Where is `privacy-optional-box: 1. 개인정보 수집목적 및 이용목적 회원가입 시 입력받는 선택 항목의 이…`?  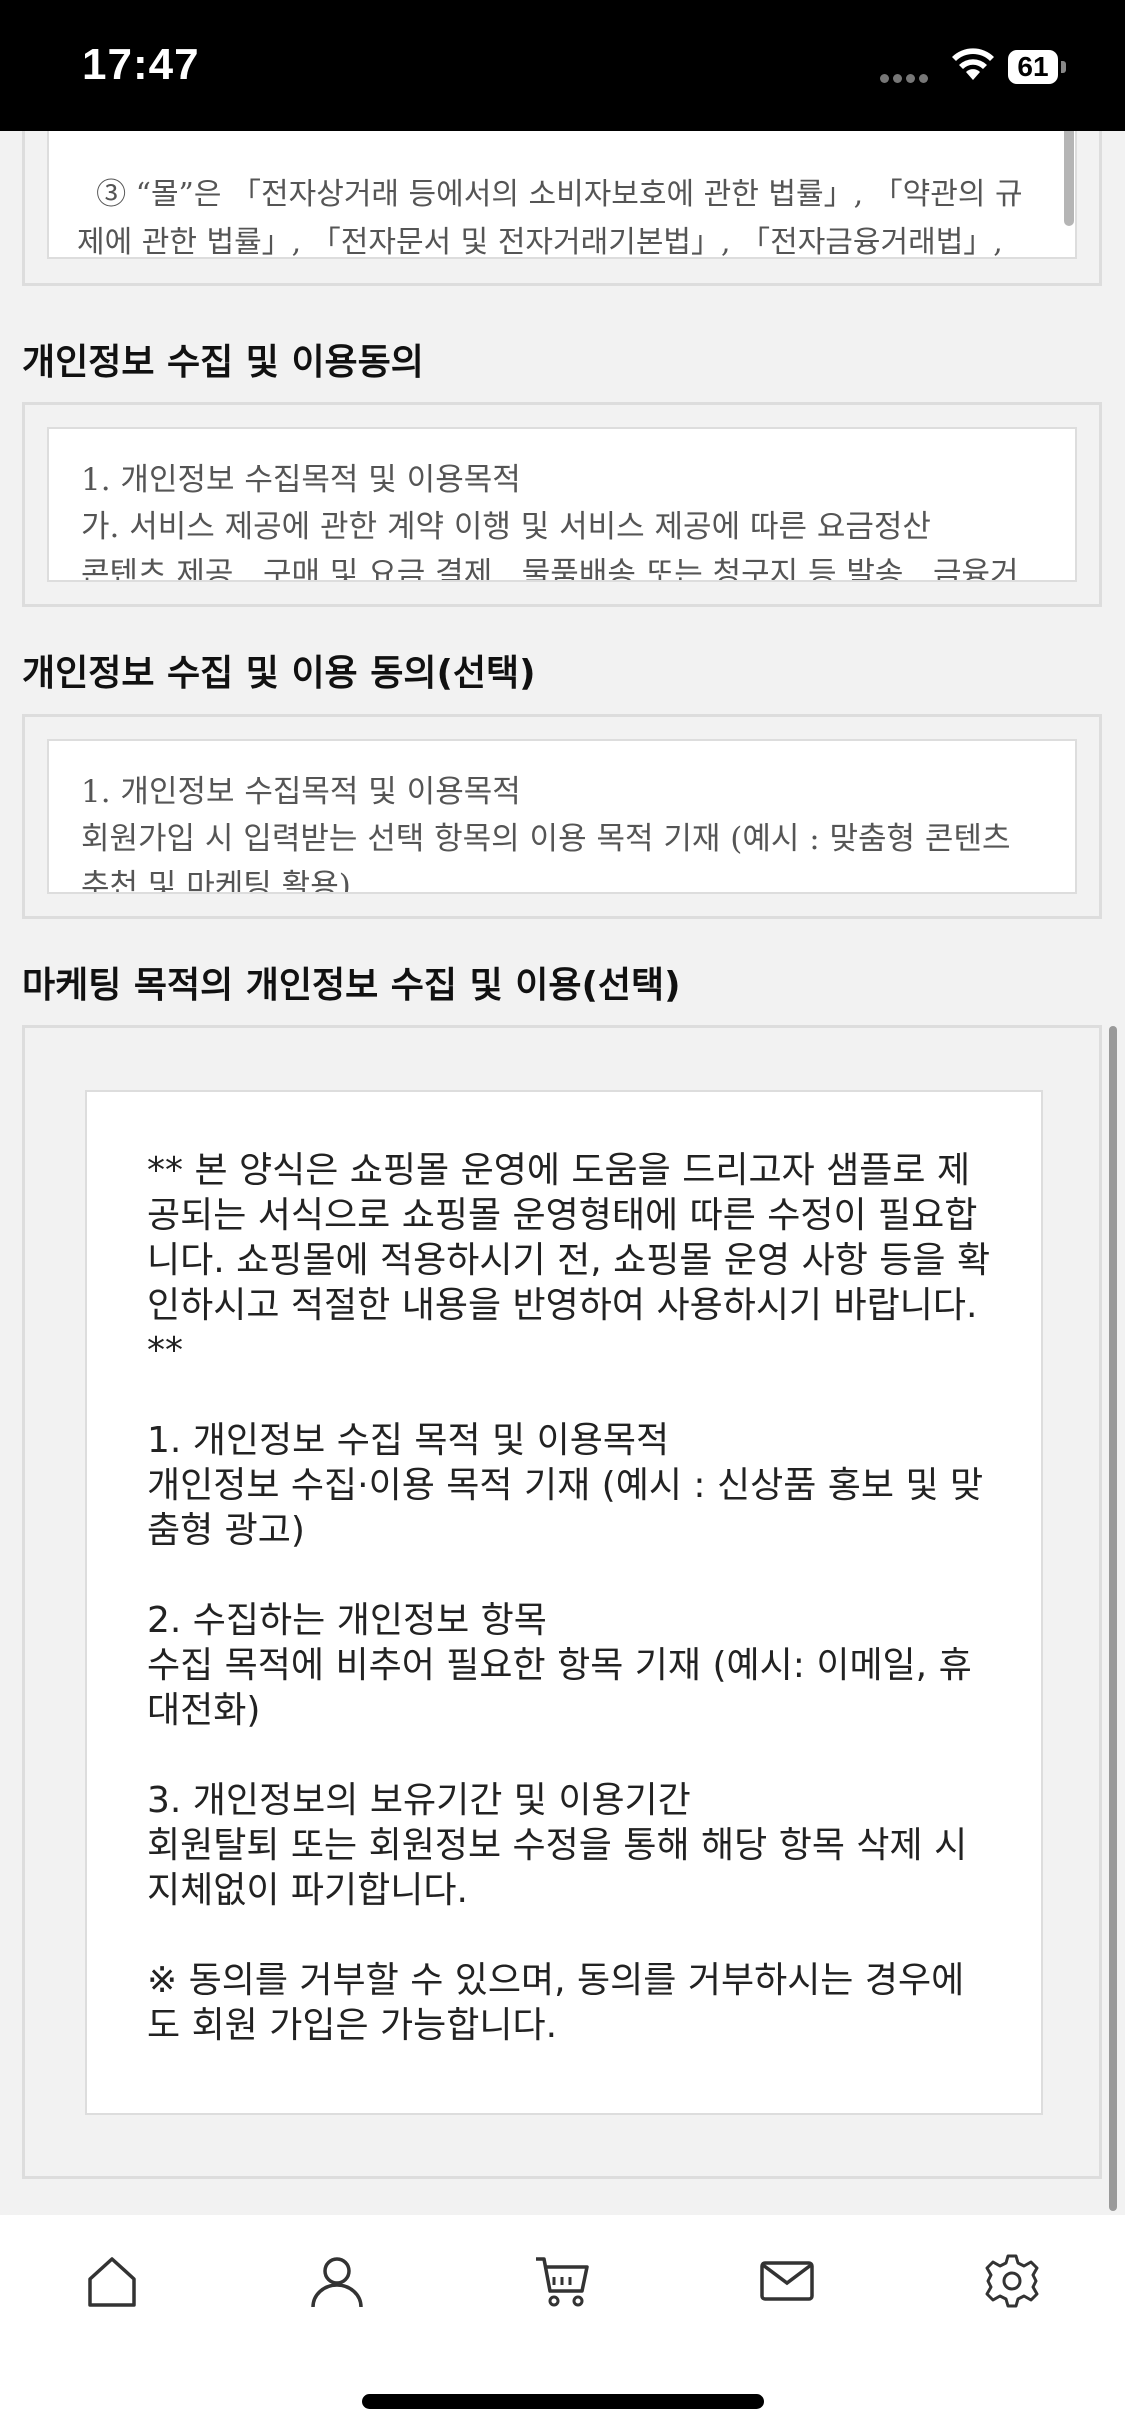 privacy-optional-box: 1. 개인정보 수집목적 및 이용목적 회원가입 시 입력받는 선택 항목의 이… is located at coordinates (562, 816).